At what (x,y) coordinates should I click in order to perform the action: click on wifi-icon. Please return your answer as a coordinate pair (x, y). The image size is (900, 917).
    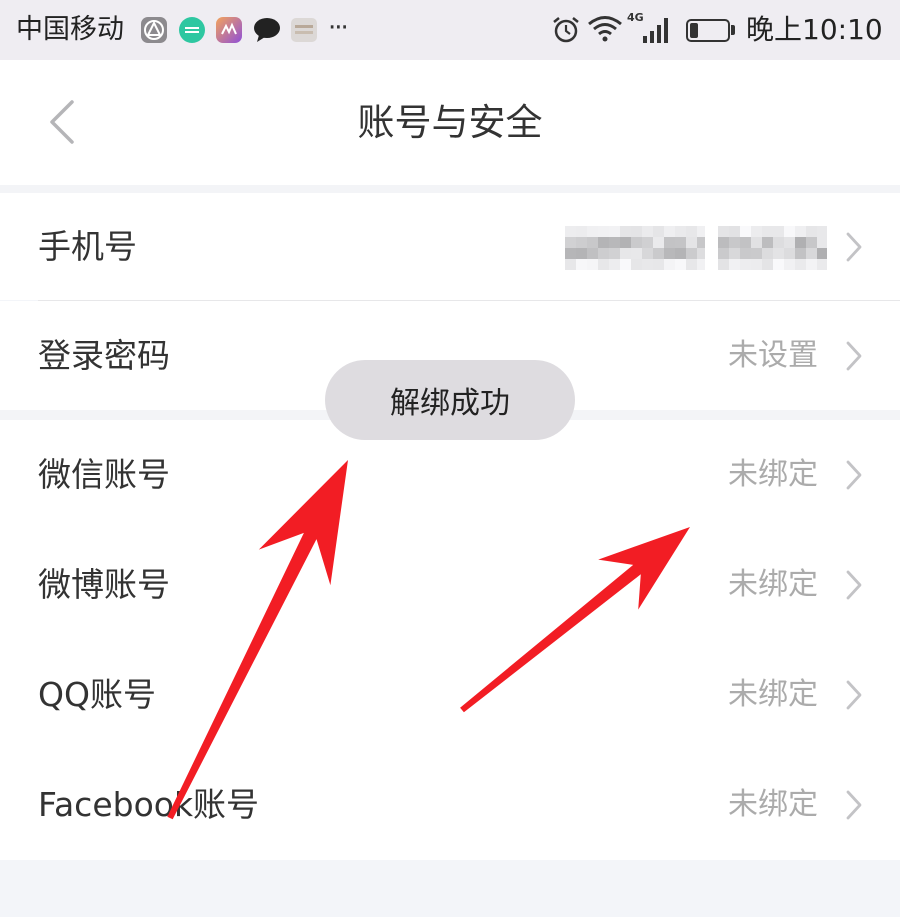
    Looking at the image, I should click on (605, 29).